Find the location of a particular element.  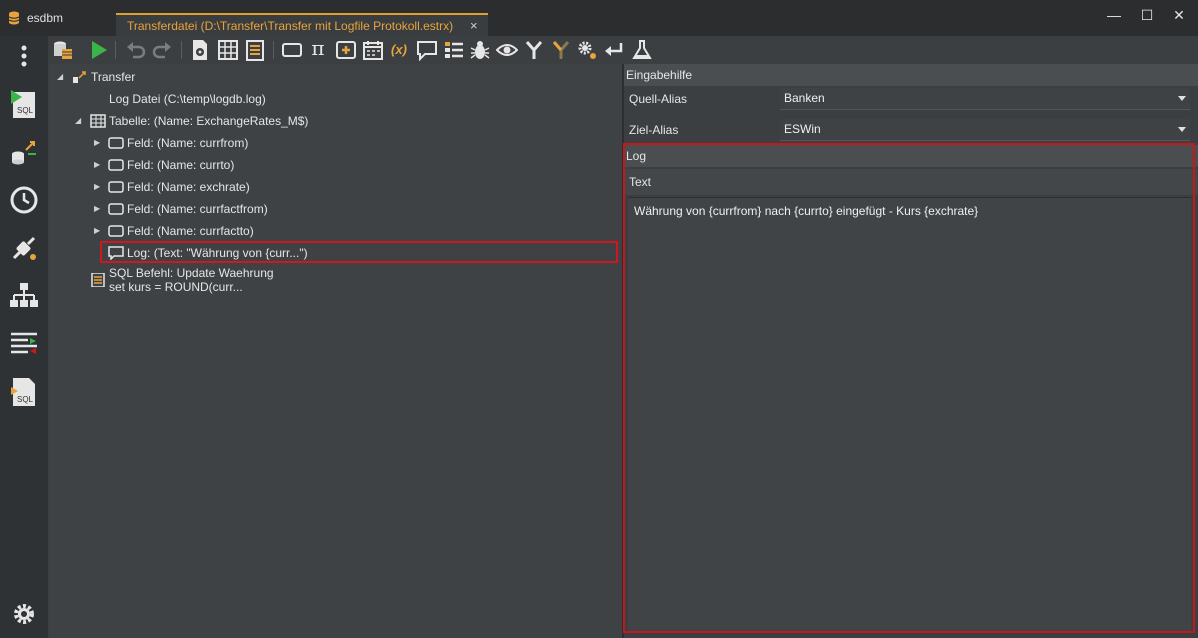

undo-icon is located at coordinates (136, 50).